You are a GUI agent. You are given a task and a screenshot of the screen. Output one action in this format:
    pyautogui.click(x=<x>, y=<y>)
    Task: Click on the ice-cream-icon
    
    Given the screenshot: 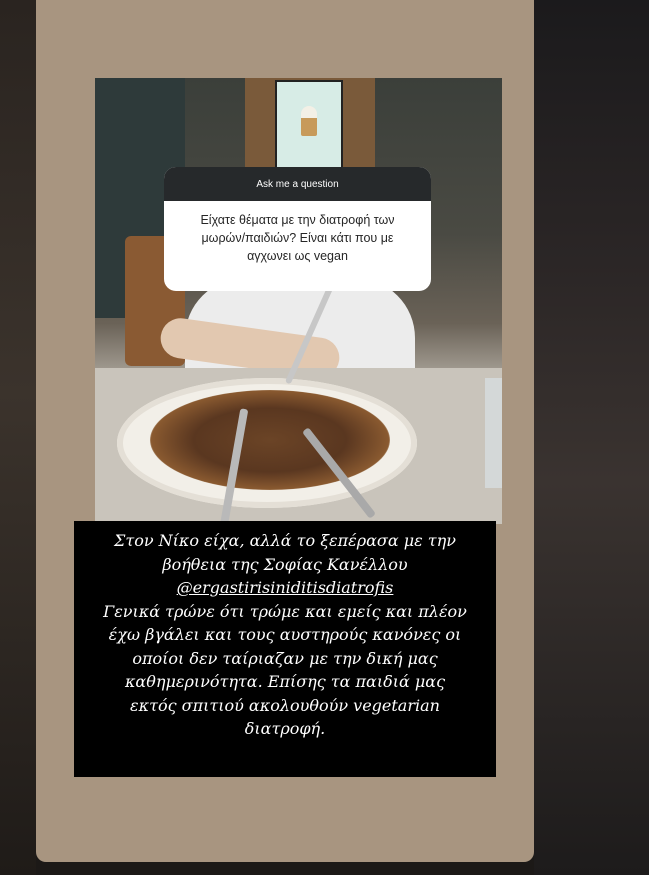 What is the action you would take?
    pyautogui.click(x=309, y=121)
    